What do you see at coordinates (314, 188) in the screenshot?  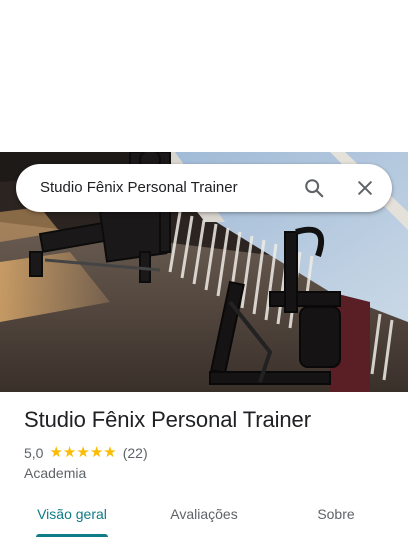 I see `search-icon` at bounding box center [314, 188].